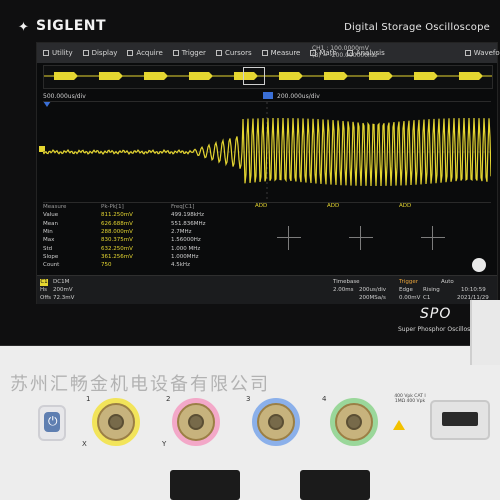  Describe the element at coordinates (44, 282) in the screenshot. I see `channel1-badge: C1` at that location.